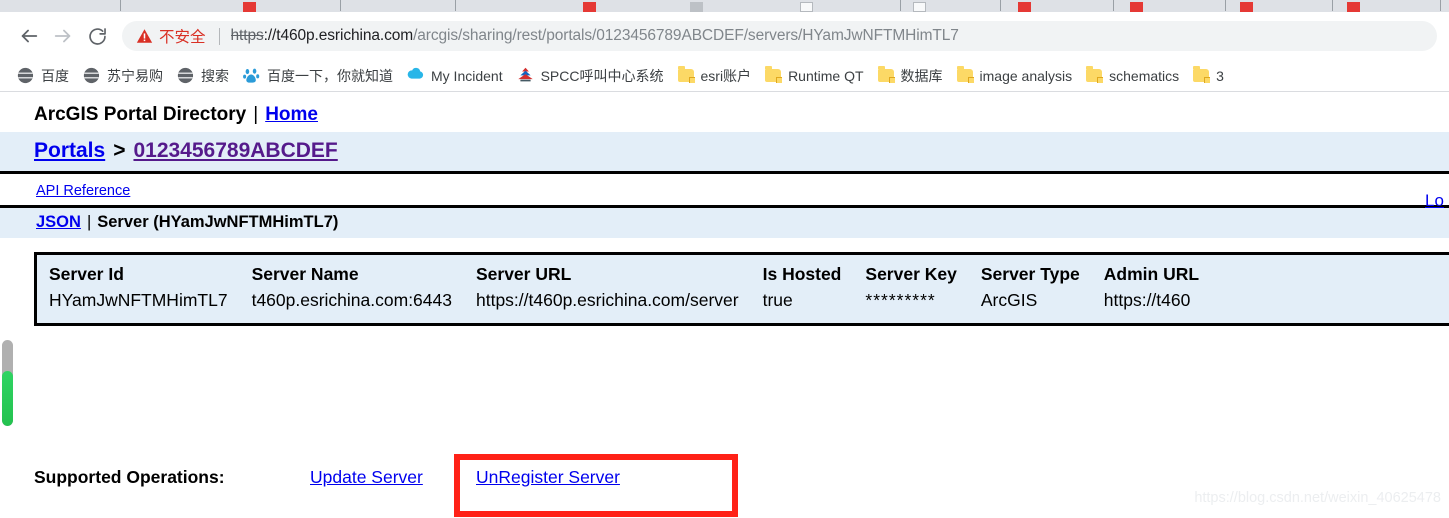 This screenshot has height=518, width=1449. What do you see at coordinates (777, 300) in the screenshot?
I see `table-cell: true` at bounding box center [777, 300].